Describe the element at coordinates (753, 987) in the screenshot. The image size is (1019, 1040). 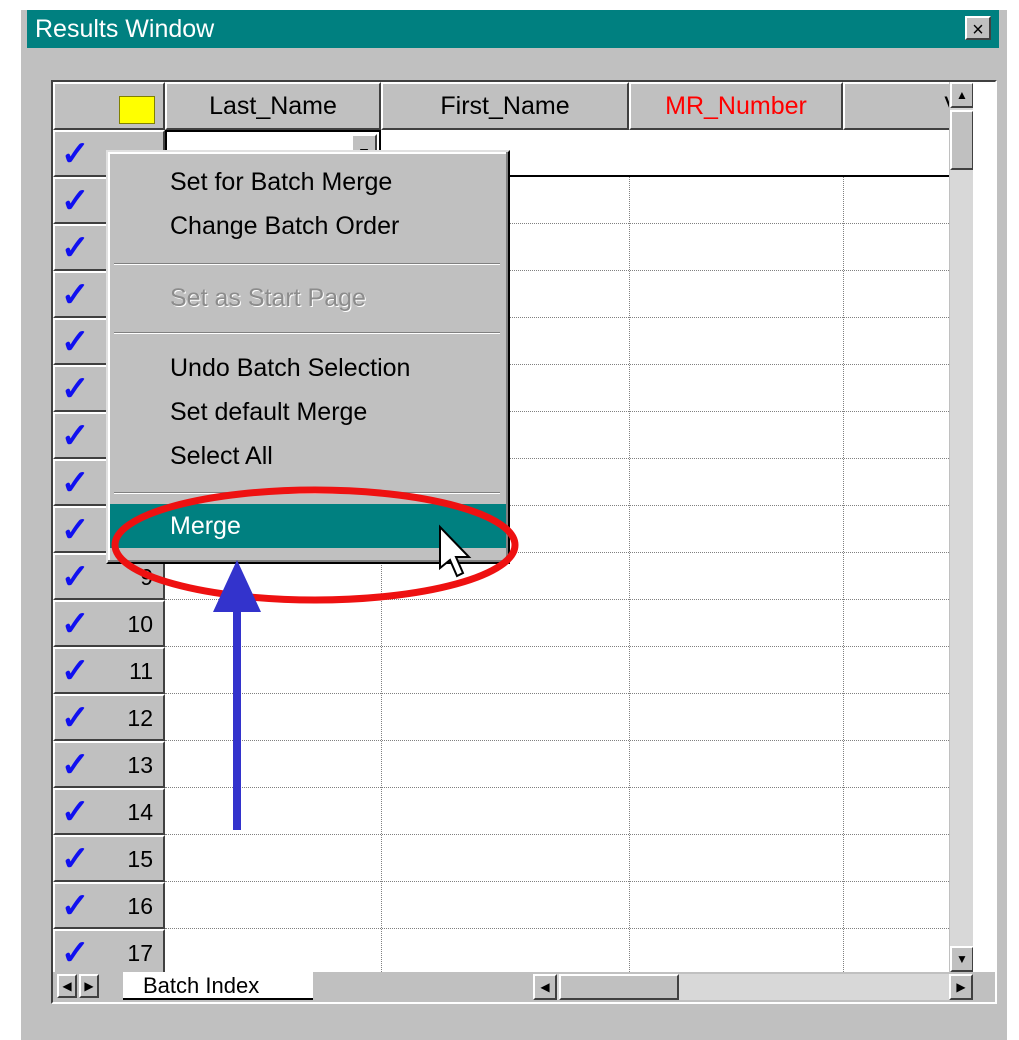
I see `horizontal-scrollbar: ◀ ▶` at that location.